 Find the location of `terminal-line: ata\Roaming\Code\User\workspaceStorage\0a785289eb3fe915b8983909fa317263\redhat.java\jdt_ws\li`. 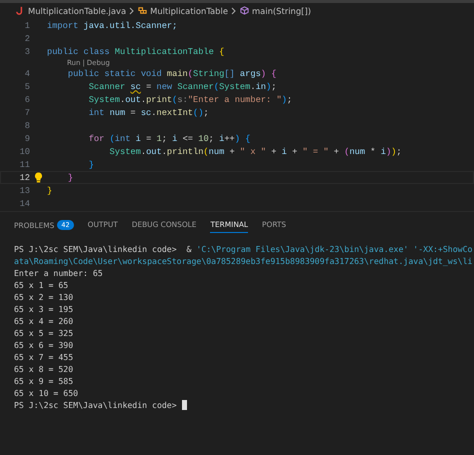

terminal-line: ata\Roaming\Code\User\workspaceStorage\0a785289eb3fe915b8983909fa317263\redhat.java\jdt_ws\li is located at coordinates (243, 261).